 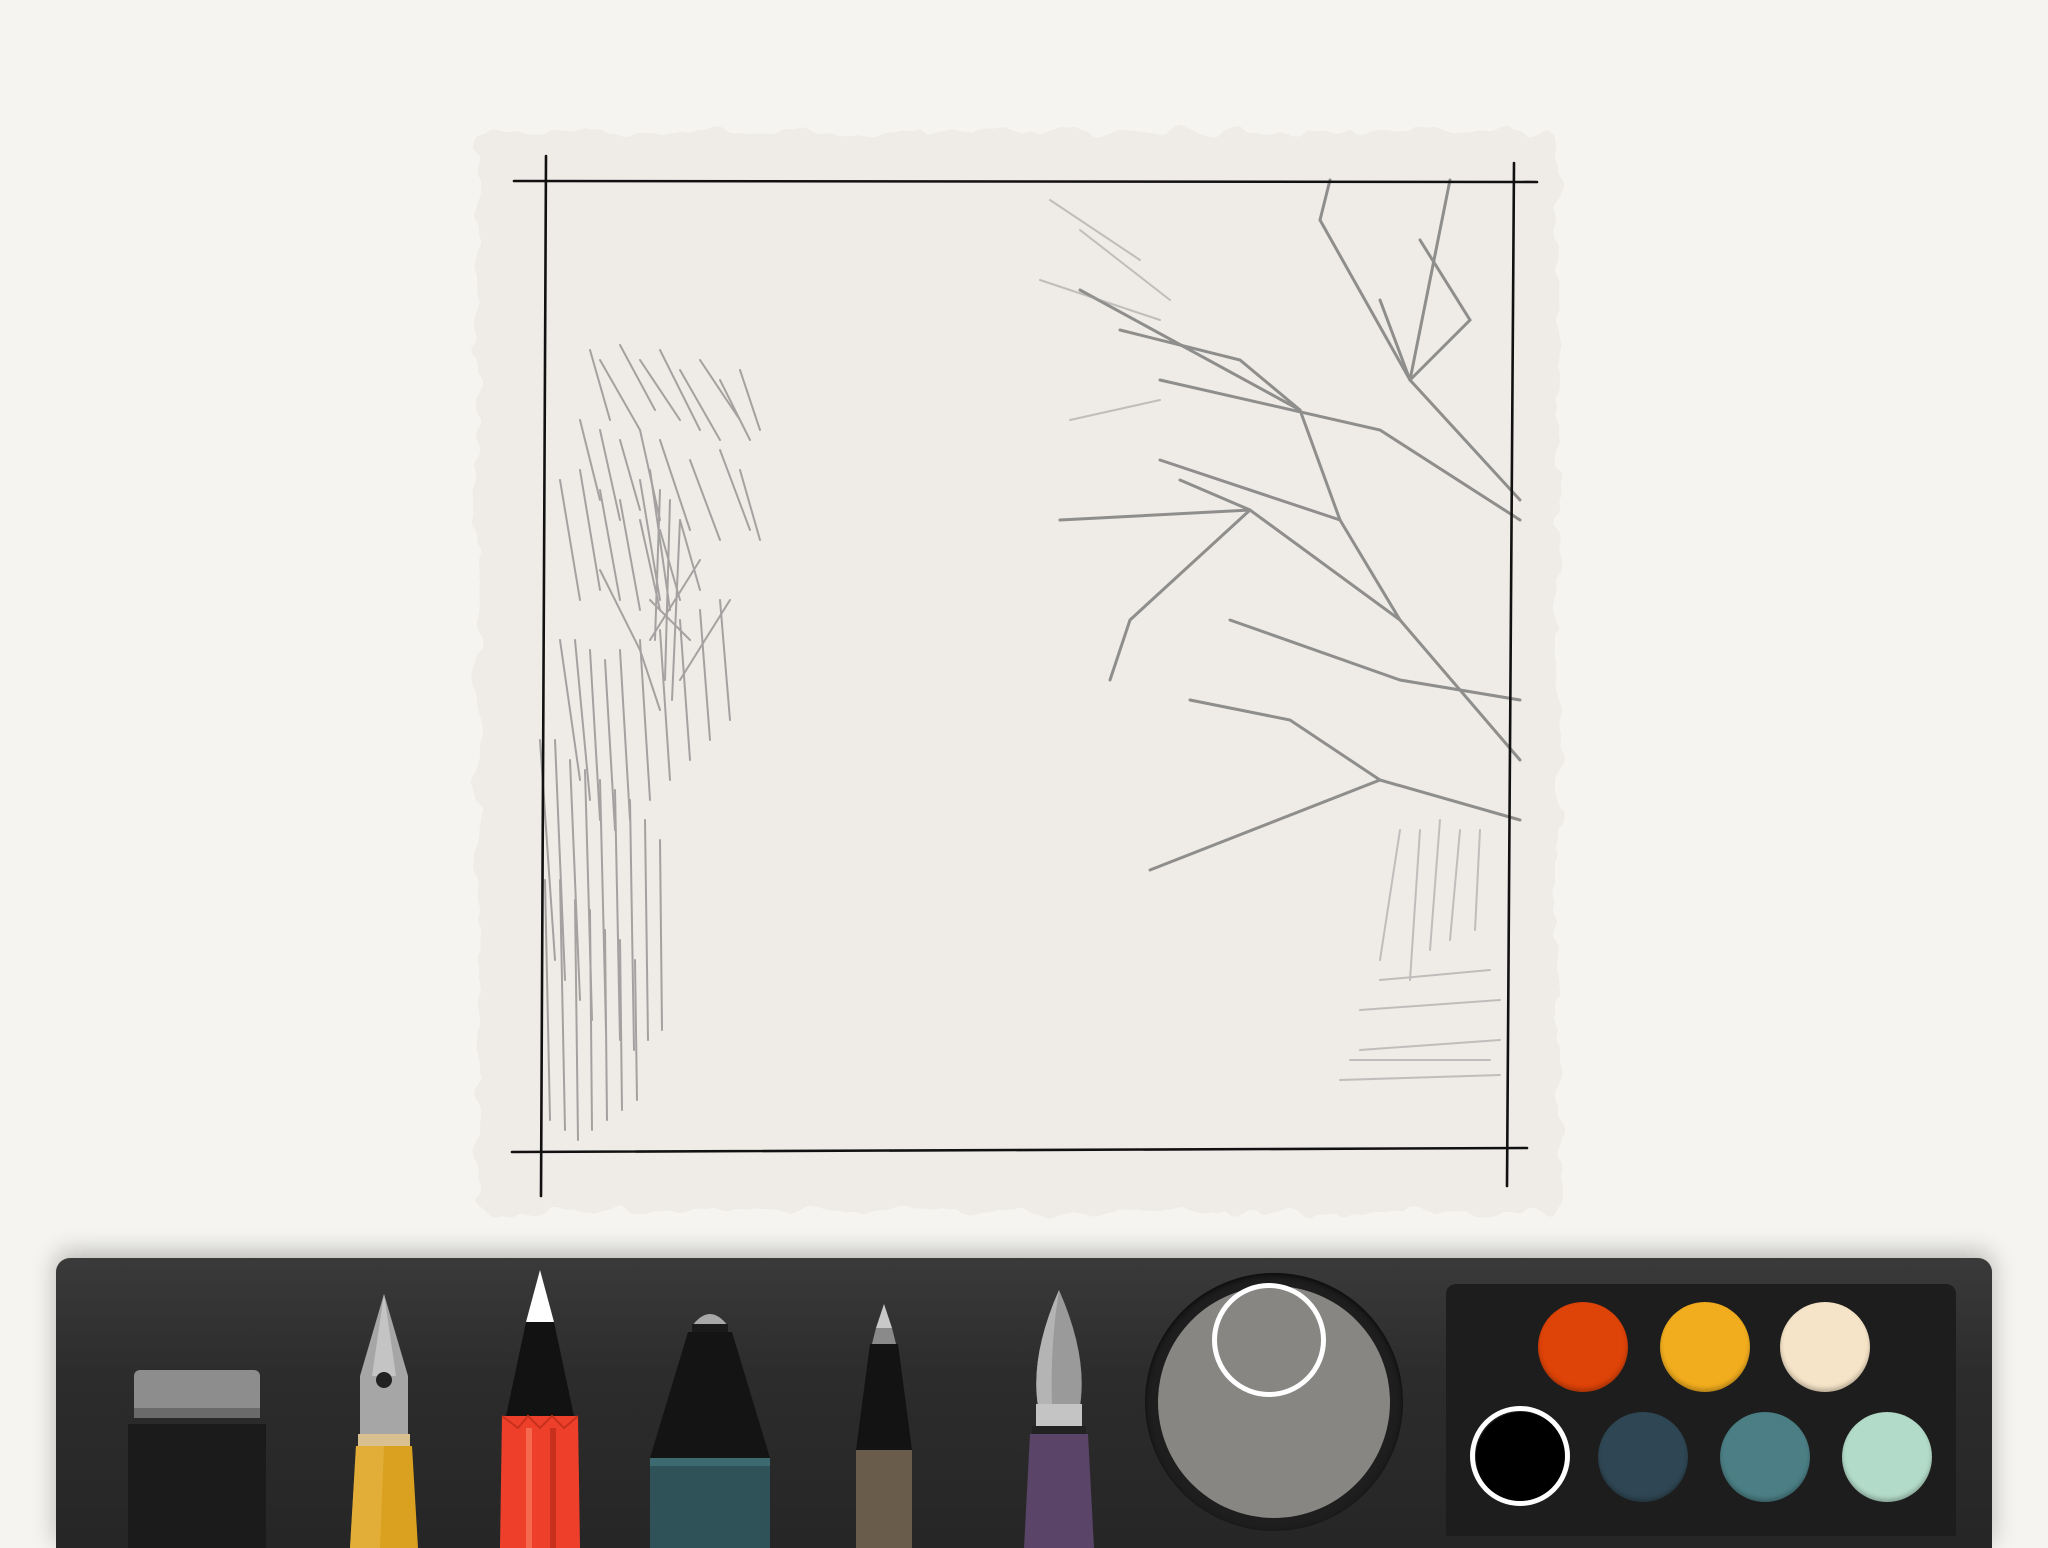 I want to click on marker-tool, so click(x=710, y=1423).